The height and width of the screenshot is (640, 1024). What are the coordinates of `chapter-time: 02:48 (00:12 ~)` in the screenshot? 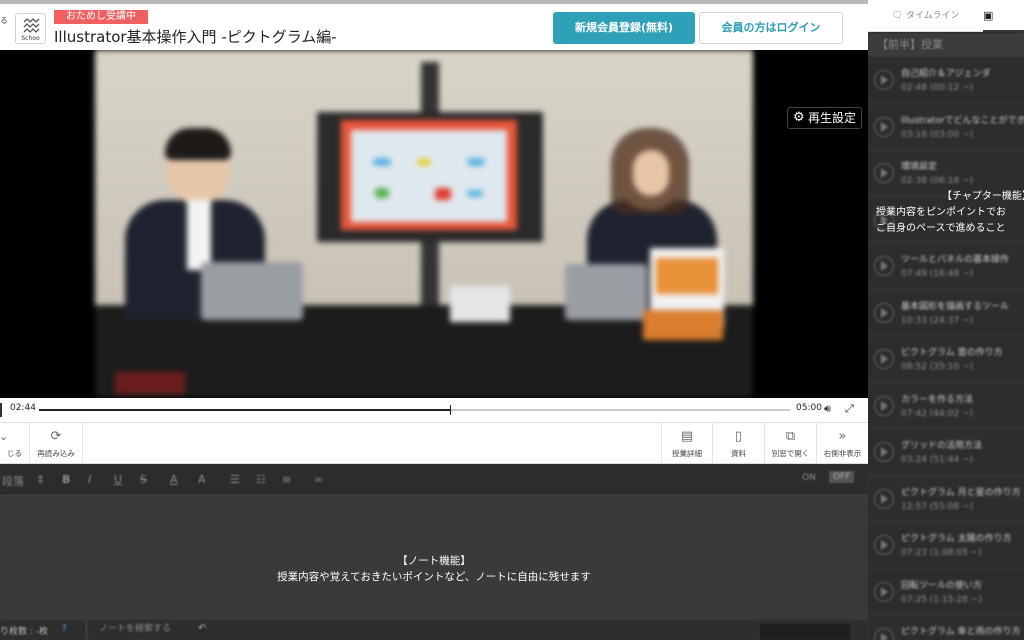 It's located at (937, 88).